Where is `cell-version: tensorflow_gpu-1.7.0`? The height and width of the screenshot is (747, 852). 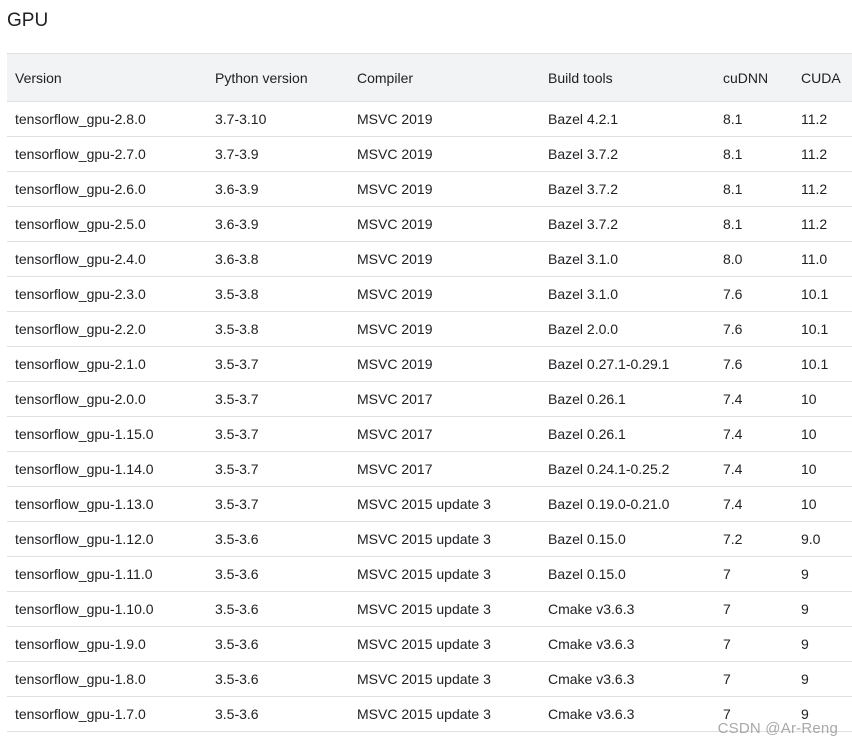 cell-version: tensorflow_gpu-1.7.0 is located at coordinates (80, 714).